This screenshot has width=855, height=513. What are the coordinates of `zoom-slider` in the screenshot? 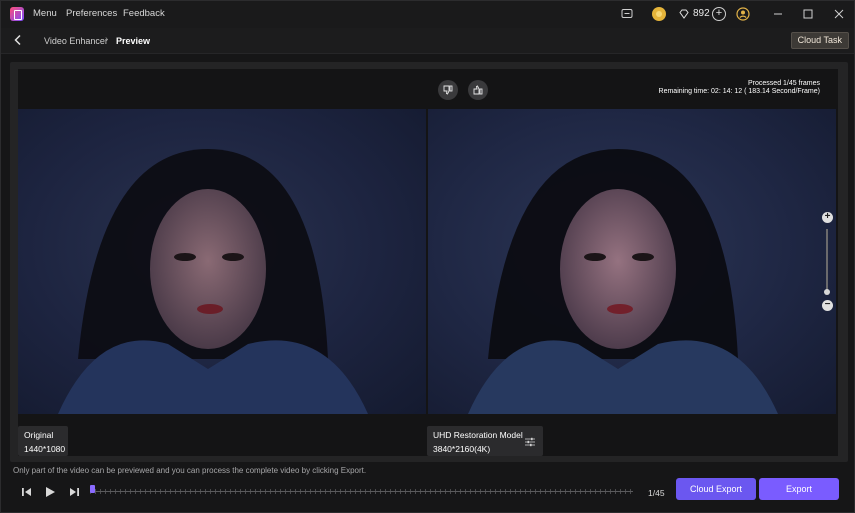 It's located at (827, 261).